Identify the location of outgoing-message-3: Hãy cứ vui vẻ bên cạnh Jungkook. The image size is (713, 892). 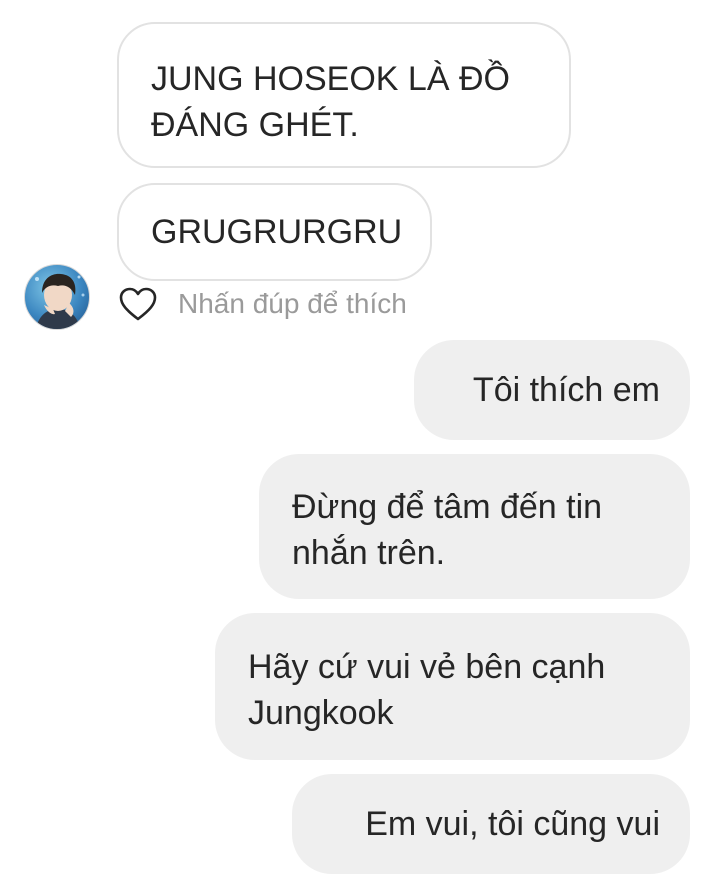
(452, 686).